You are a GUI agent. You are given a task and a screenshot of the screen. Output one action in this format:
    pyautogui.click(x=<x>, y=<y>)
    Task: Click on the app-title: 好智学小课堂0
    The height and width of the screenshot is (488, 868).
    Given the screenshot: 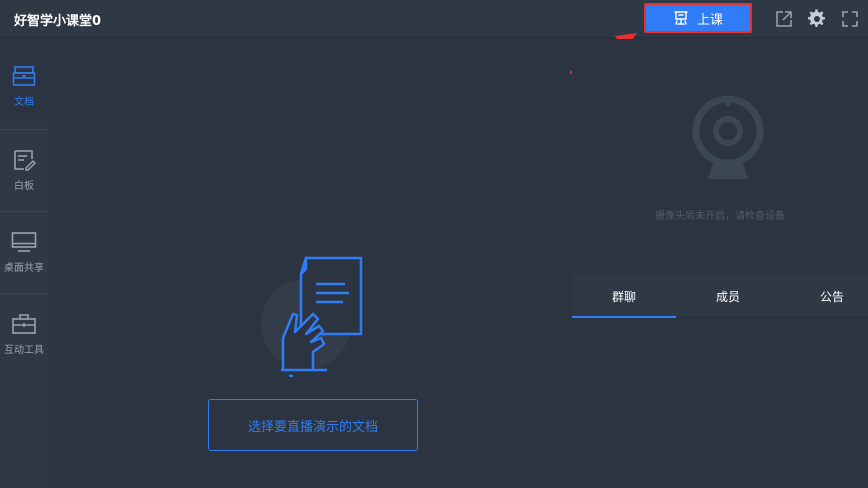 What is the action you would take?
    pyautogui.click(x=58, y=21)
    